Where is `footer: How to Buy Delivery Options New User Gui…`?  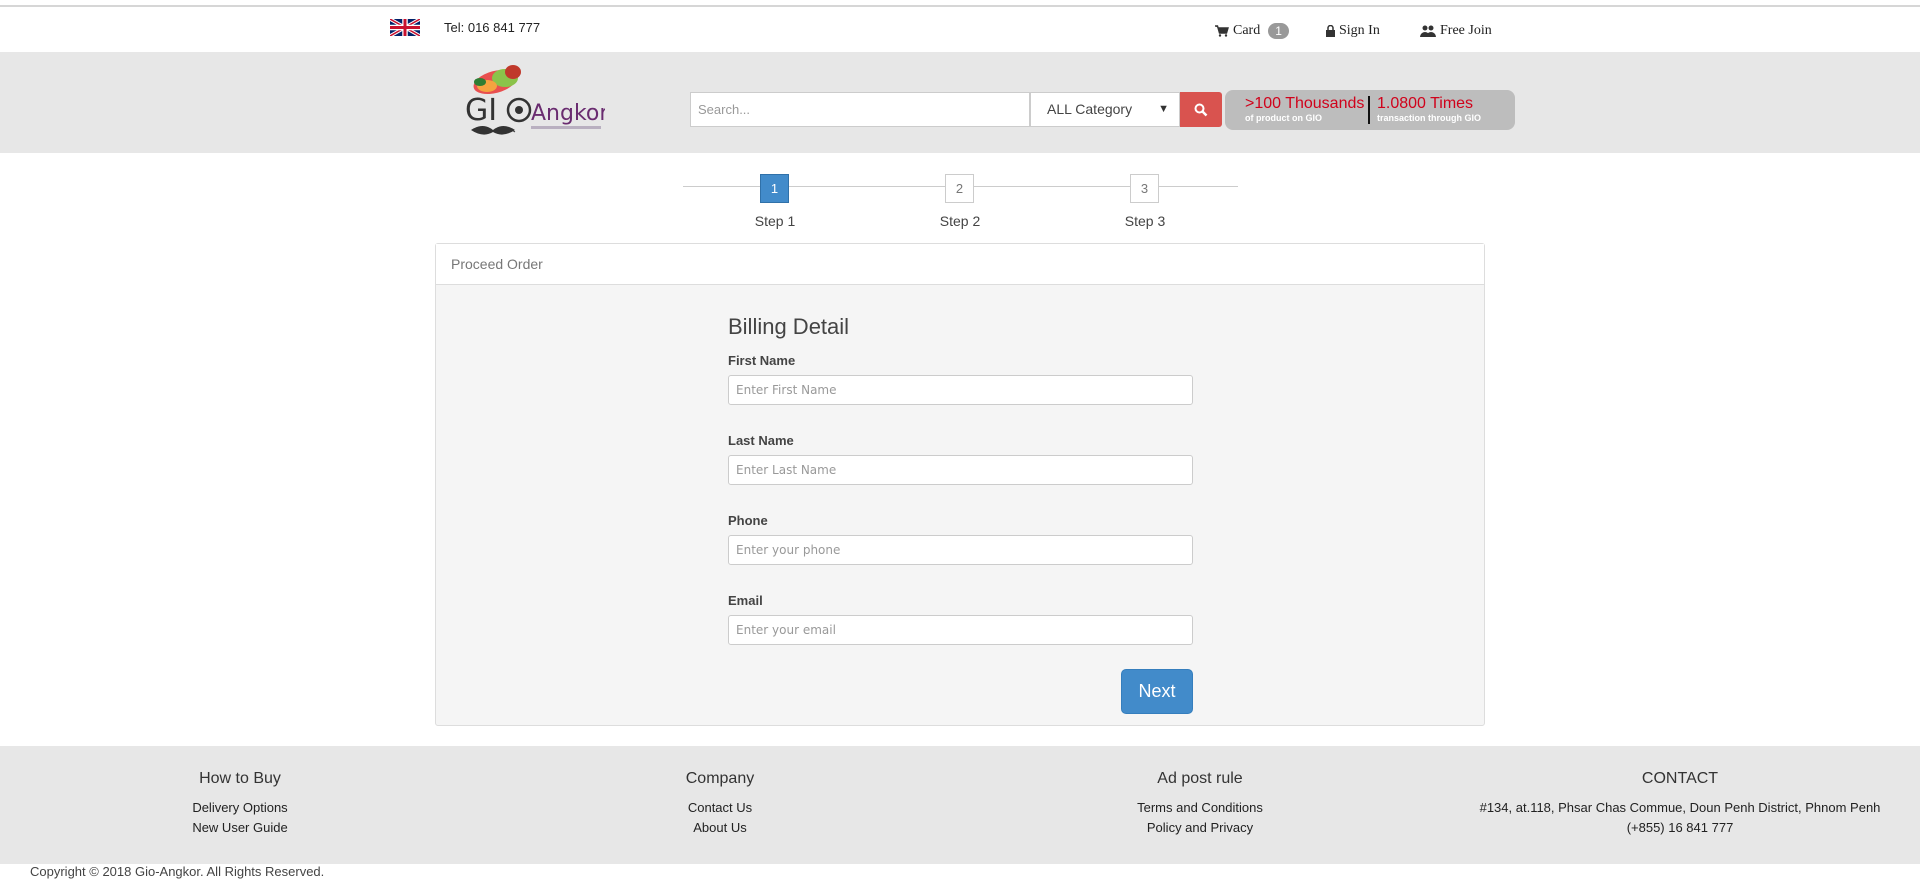
footer: How to Buy Delivery Options New User Gui… is located at coordinates (960, 805).